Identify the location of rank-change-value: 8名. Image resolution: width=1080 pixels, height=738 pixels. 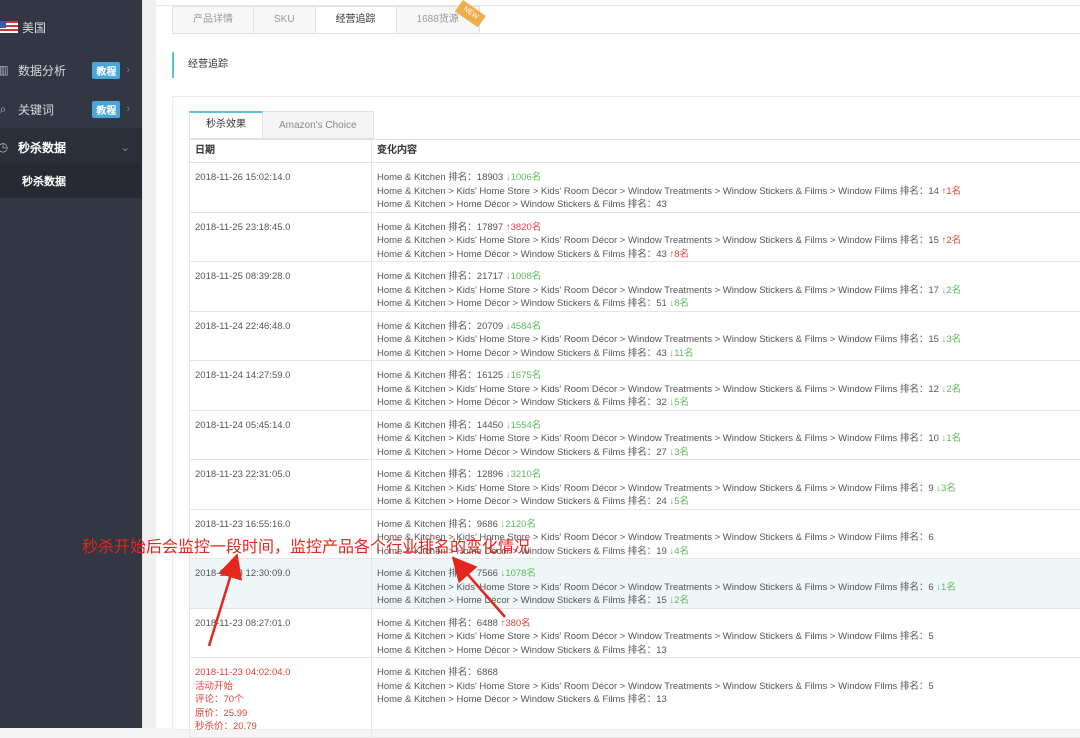
(682, 254).